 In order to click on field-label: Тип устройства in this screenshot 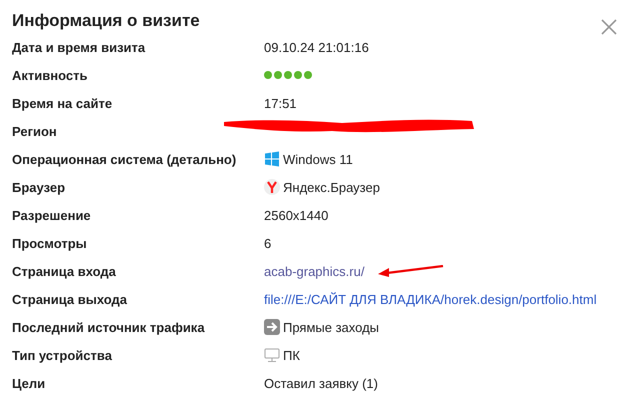, I will do `click(62, 355)`.